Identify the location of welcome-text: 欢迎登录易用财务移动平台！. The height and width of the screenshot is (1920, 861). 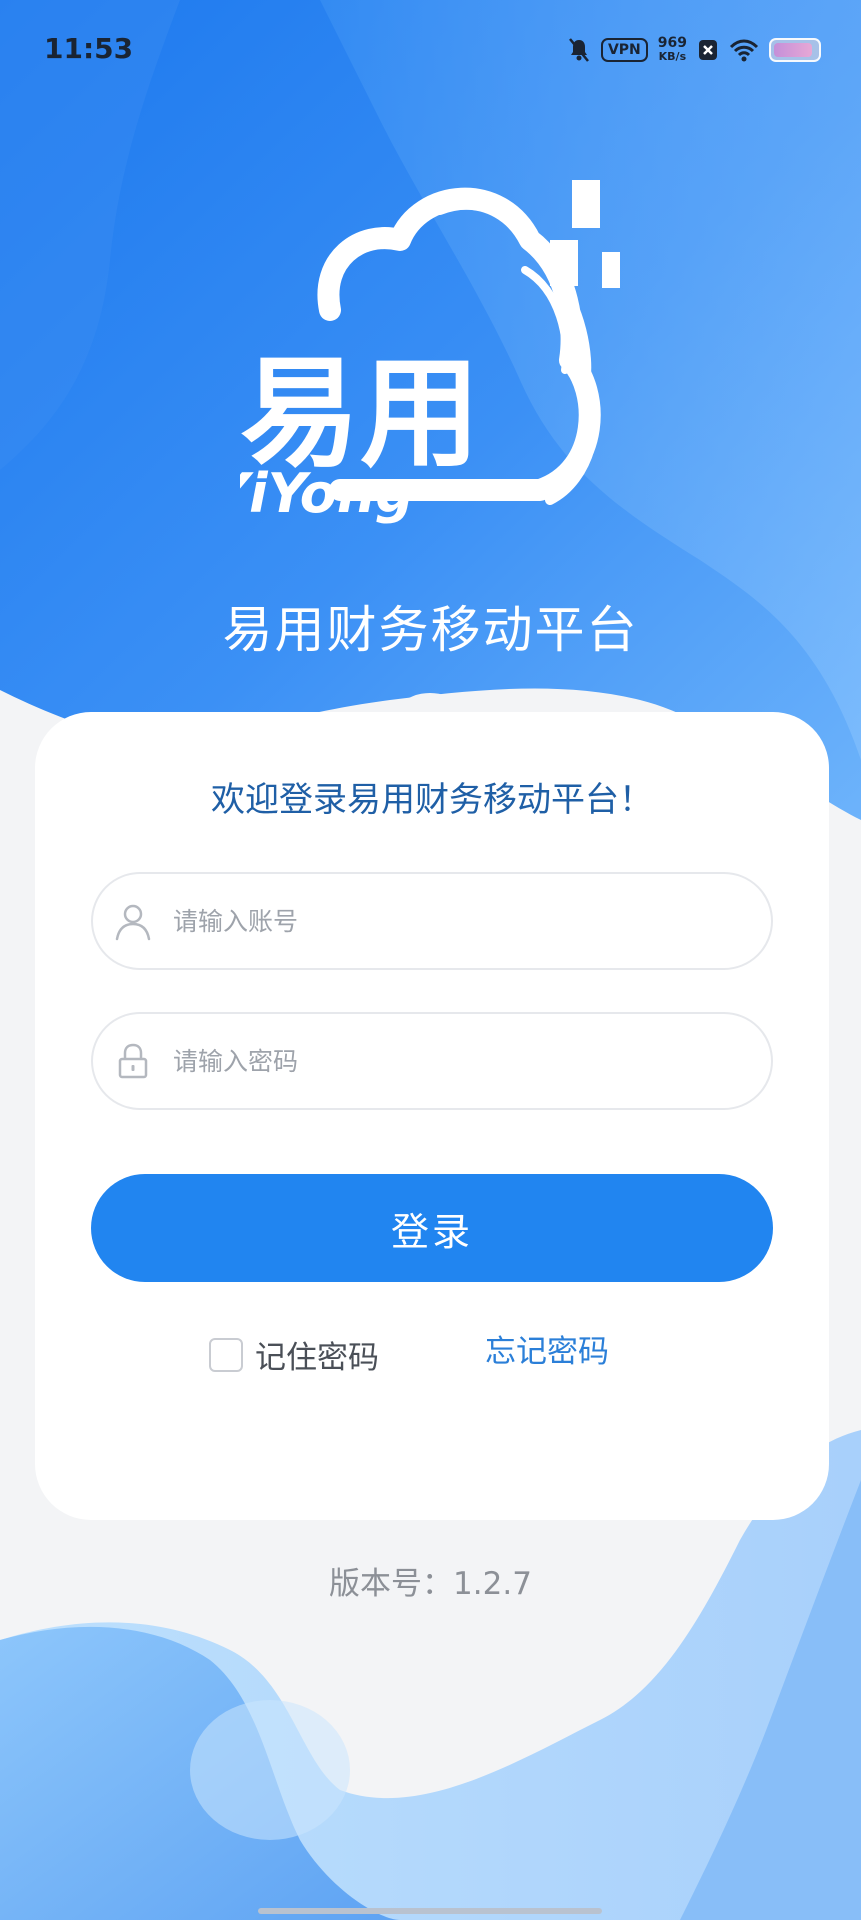
(432, 800).